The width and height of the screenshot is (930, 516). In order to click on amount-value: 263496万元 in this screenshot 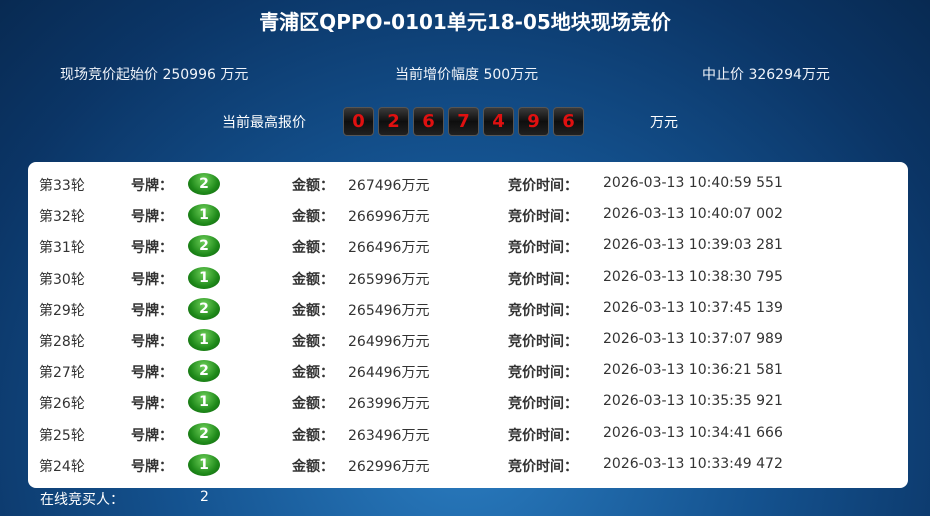, I will do `click(389, 435)`.